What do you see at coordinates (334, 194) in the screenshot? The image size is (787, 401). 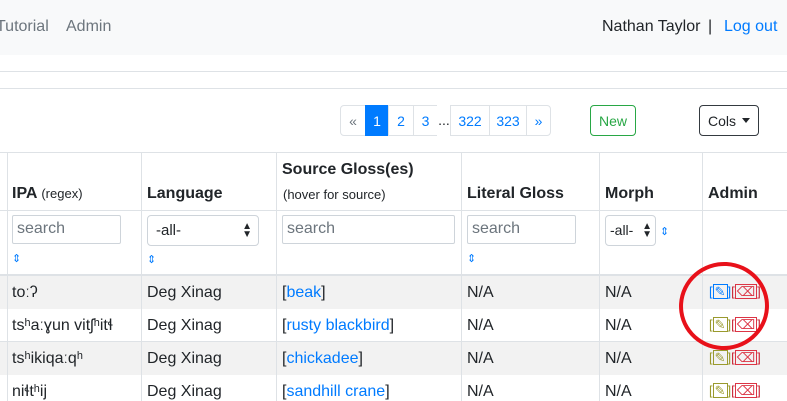 I see `column-header-note: (hover for source)` at bounding box center [334, 194].